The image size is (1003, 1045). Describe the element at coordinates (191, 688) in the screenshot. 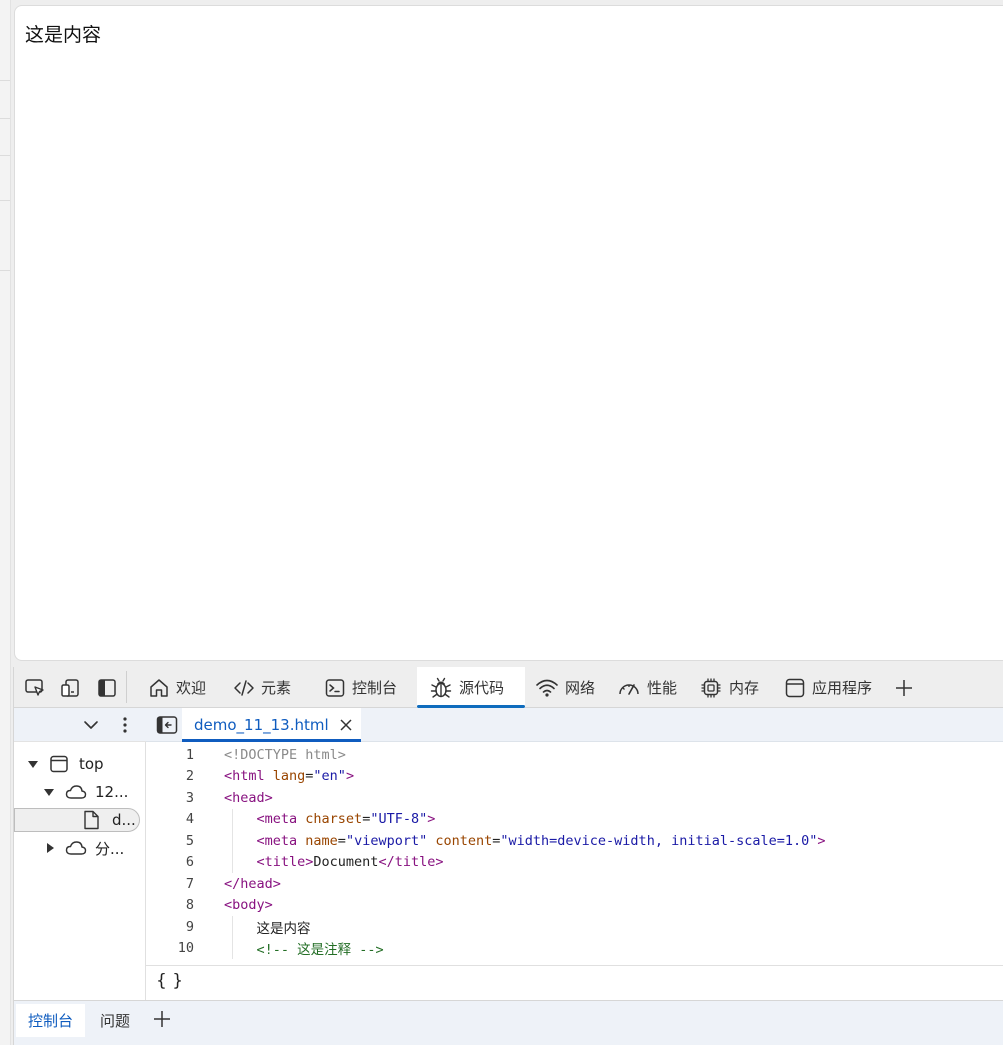

I see `tab-label: 欢迎` at that location.